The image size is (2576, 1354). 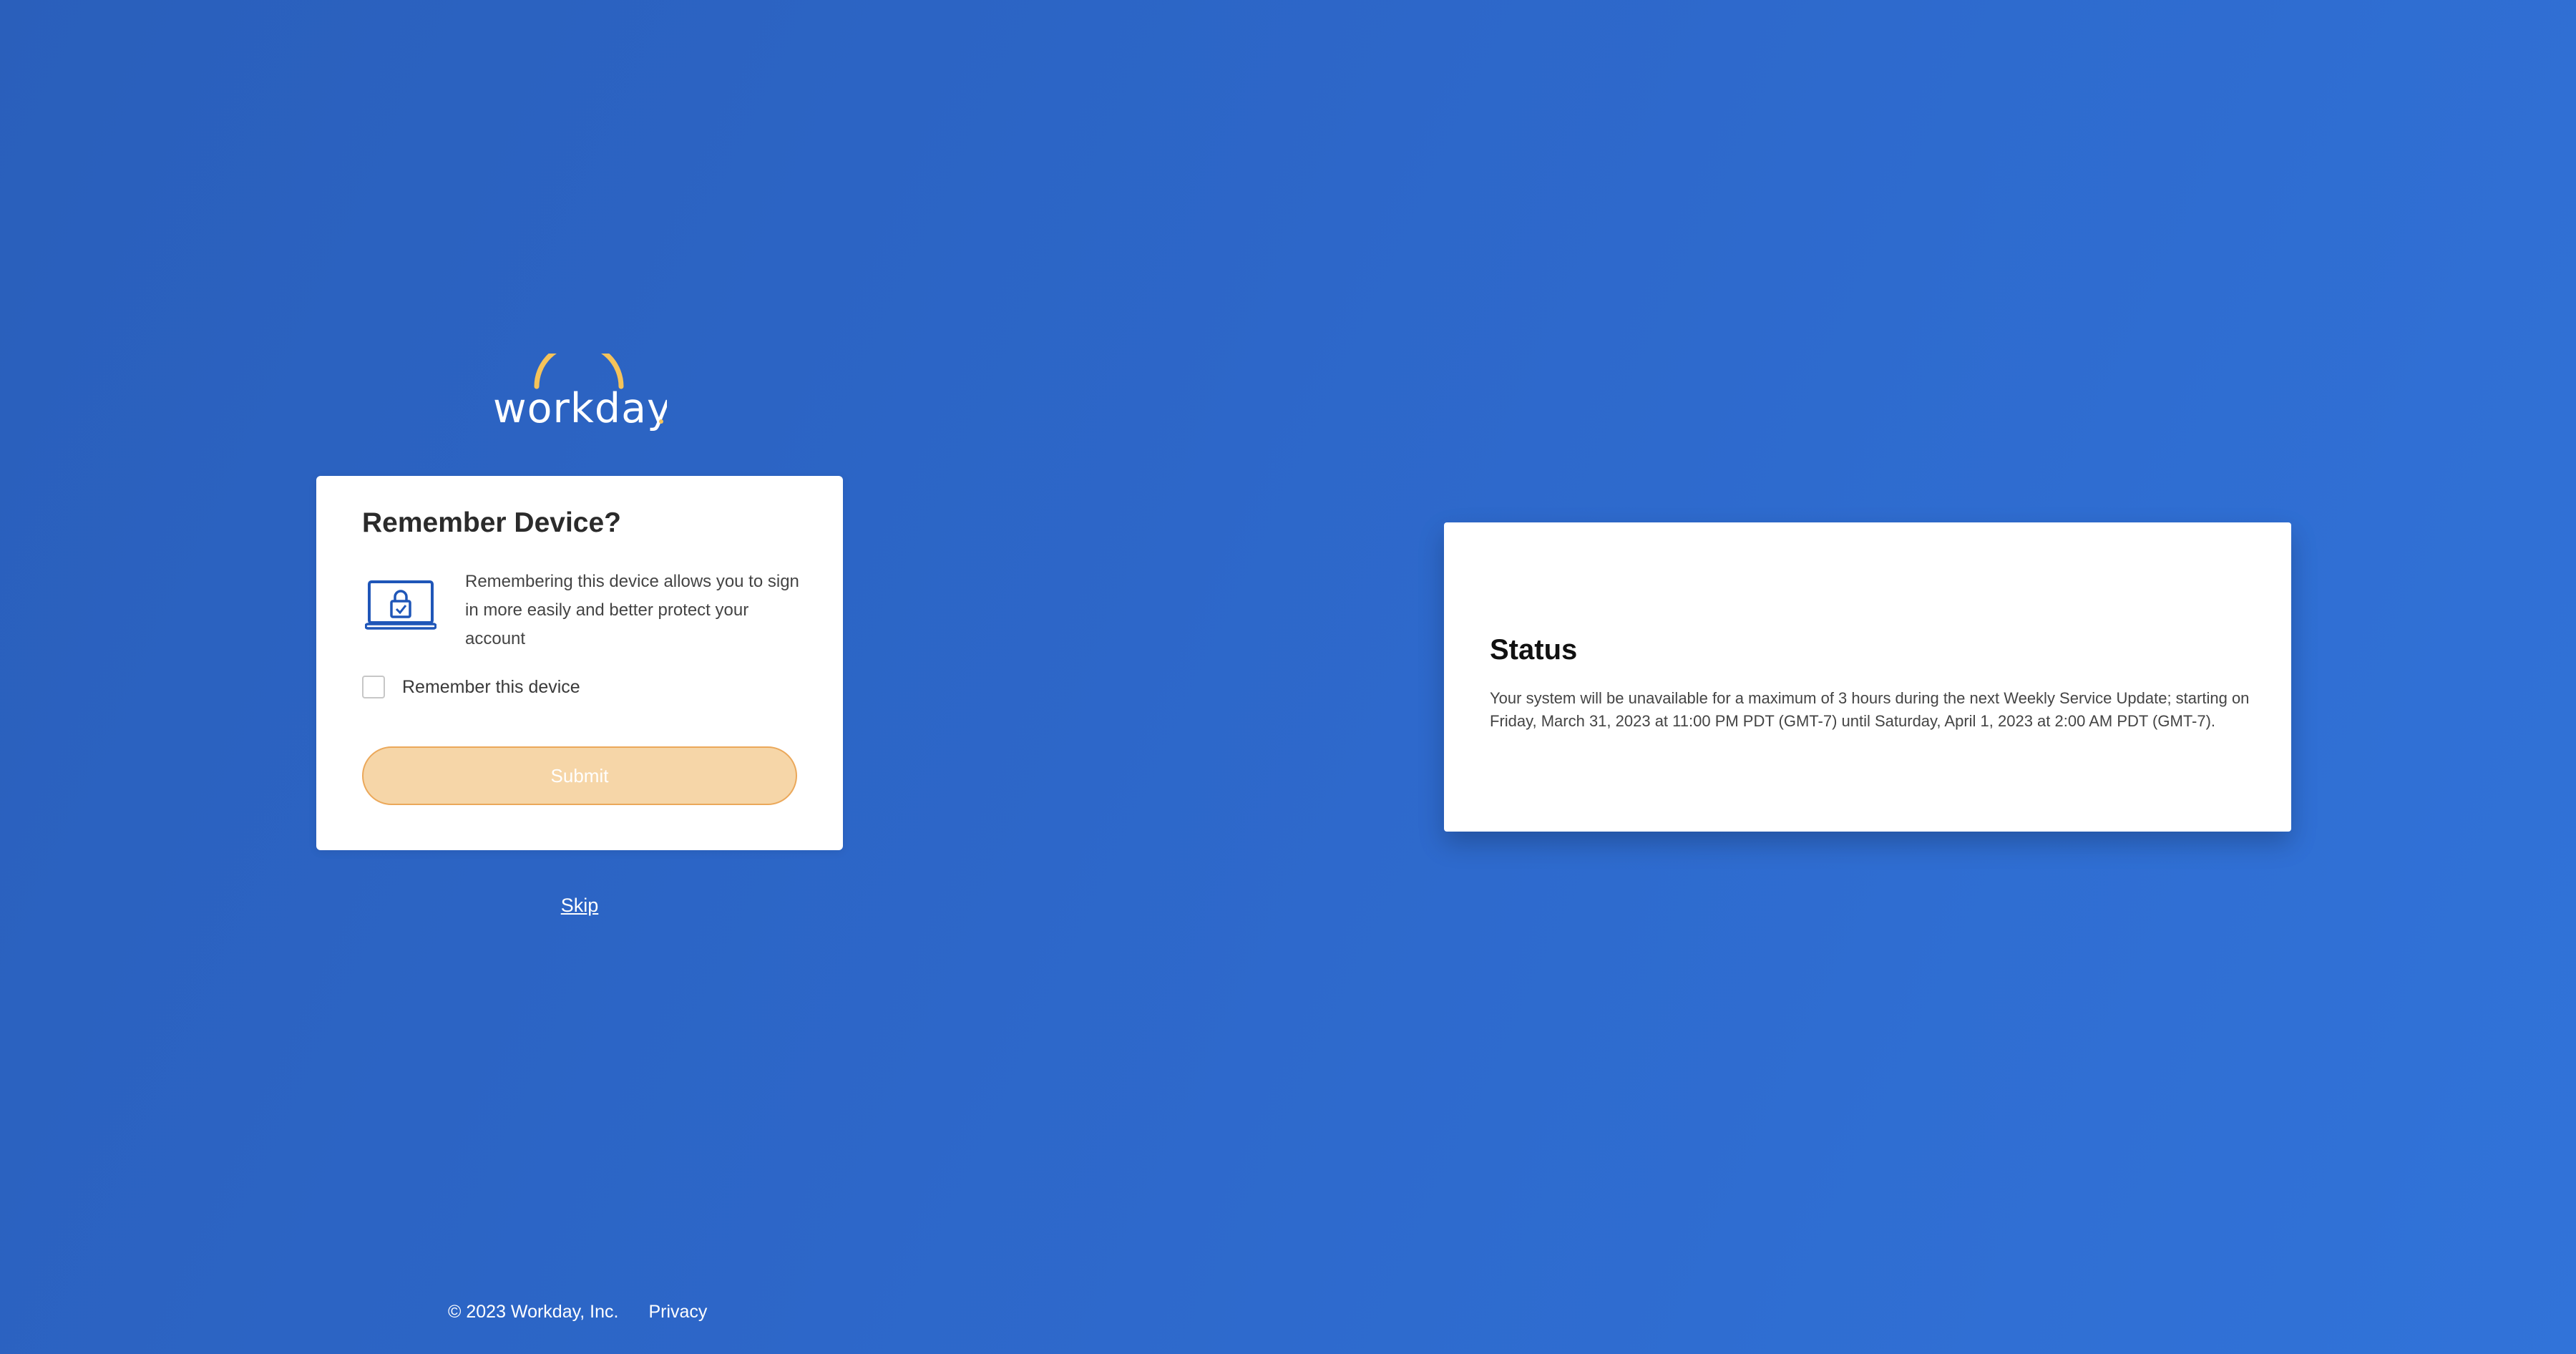 I want to click on remember-device-checkbox-row: Remember this device, so click(x=471, y=687).